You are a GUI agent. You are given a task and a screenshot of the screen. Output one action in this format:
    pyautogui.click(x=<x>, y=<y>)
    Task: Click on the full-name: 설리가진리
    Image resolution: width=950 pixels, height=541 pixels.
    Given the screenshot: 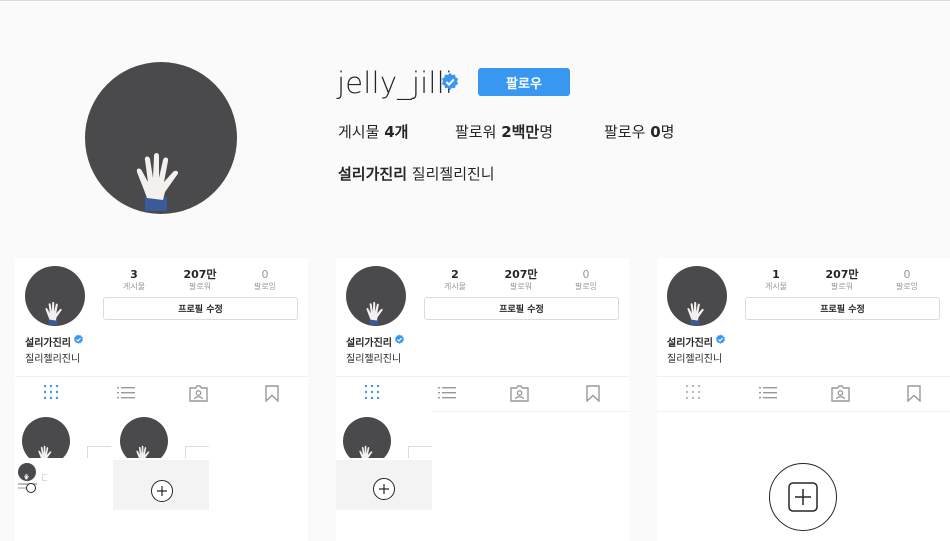 What is the action you would take?
    pyautogui.click(x=373, y=174)
    